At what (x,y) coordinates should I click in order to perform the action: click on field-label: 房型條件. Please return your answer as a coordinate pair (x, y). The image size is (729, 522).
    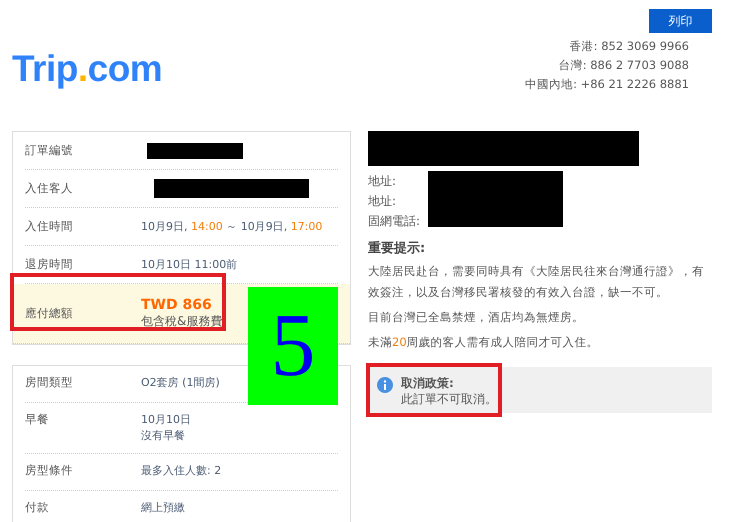
    Looking at the image, I should click on (49, 470).